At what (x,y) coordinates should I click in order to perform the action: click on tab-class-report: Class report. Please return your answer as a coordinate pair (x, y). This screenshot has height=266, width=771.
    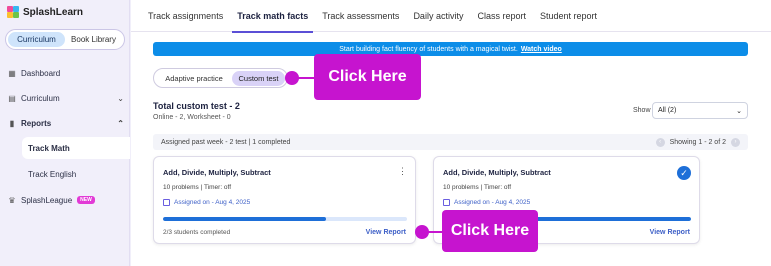
    Looking at the image, I should click on (501, 16).